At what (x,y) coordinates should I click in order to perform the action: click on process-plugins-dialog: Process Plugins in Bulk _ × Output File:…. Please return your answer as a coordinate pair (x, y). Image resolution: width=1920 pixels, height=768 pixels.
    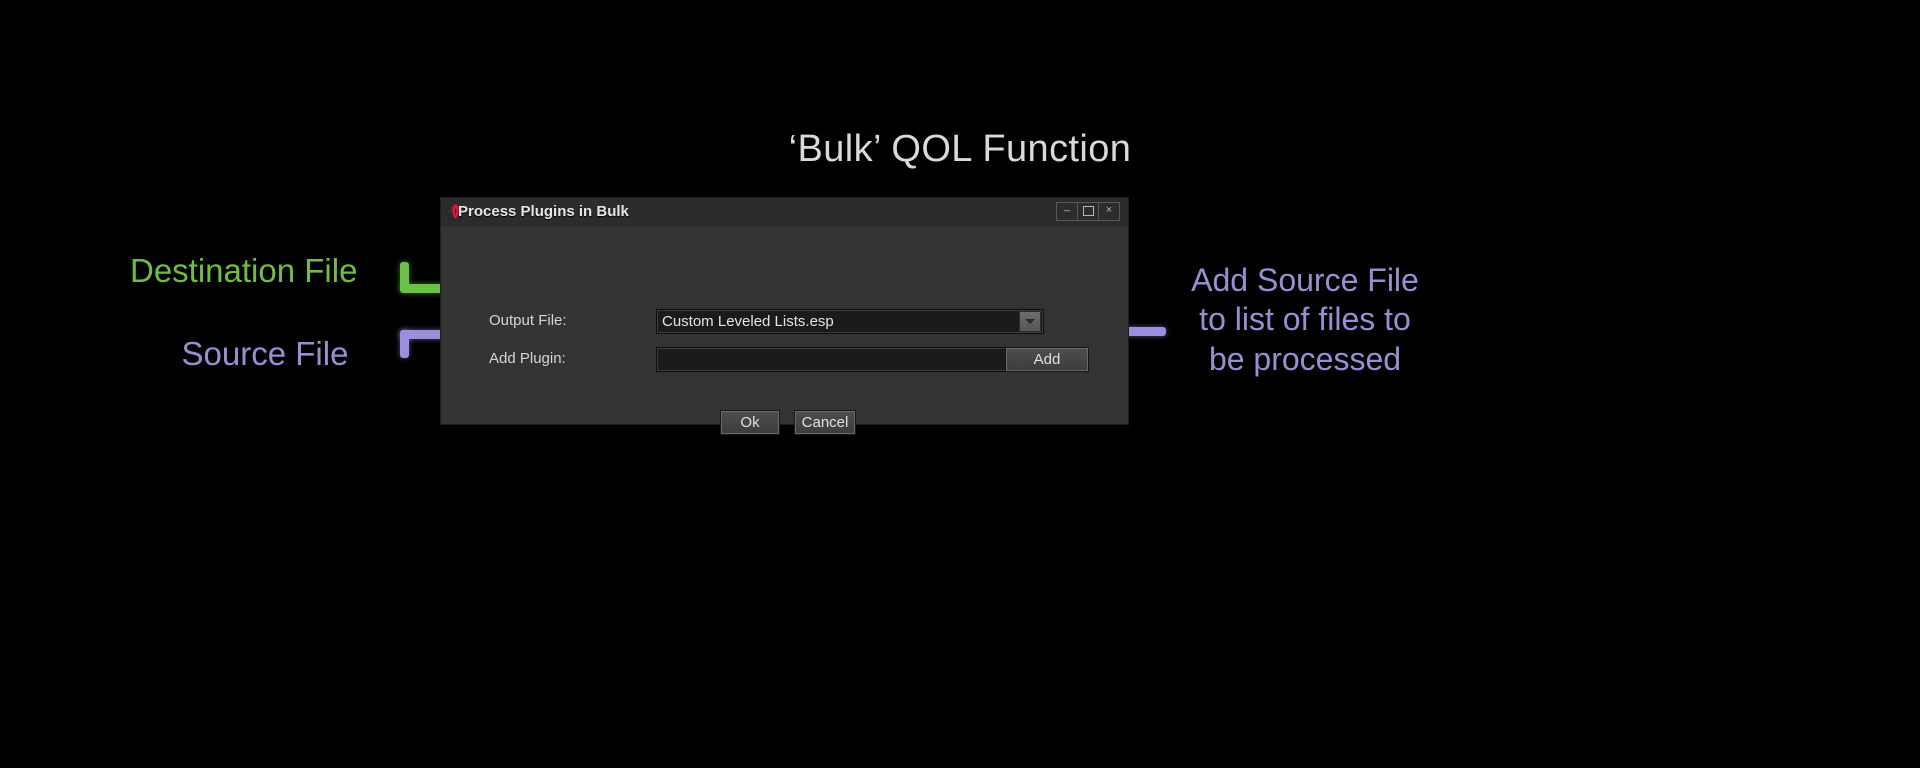
    Looking at the image, I should click on (784, 316).